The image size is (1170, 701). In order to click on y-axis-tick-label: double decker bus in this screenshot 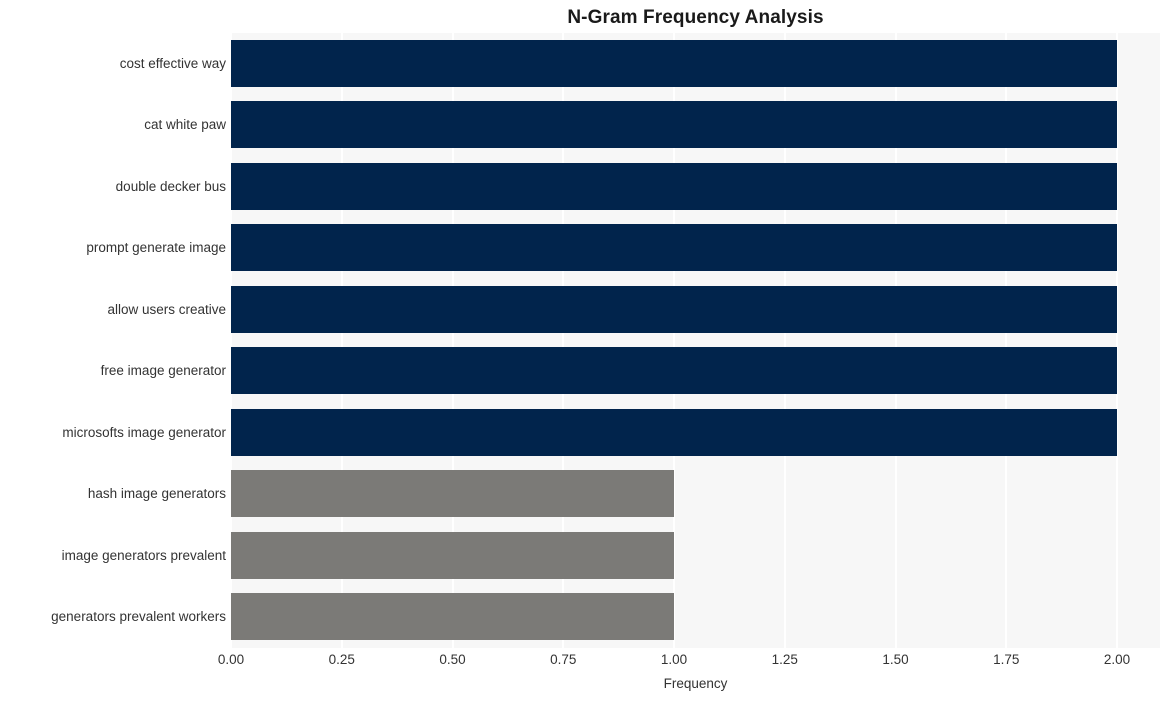, I will do `click(170, 186)`.